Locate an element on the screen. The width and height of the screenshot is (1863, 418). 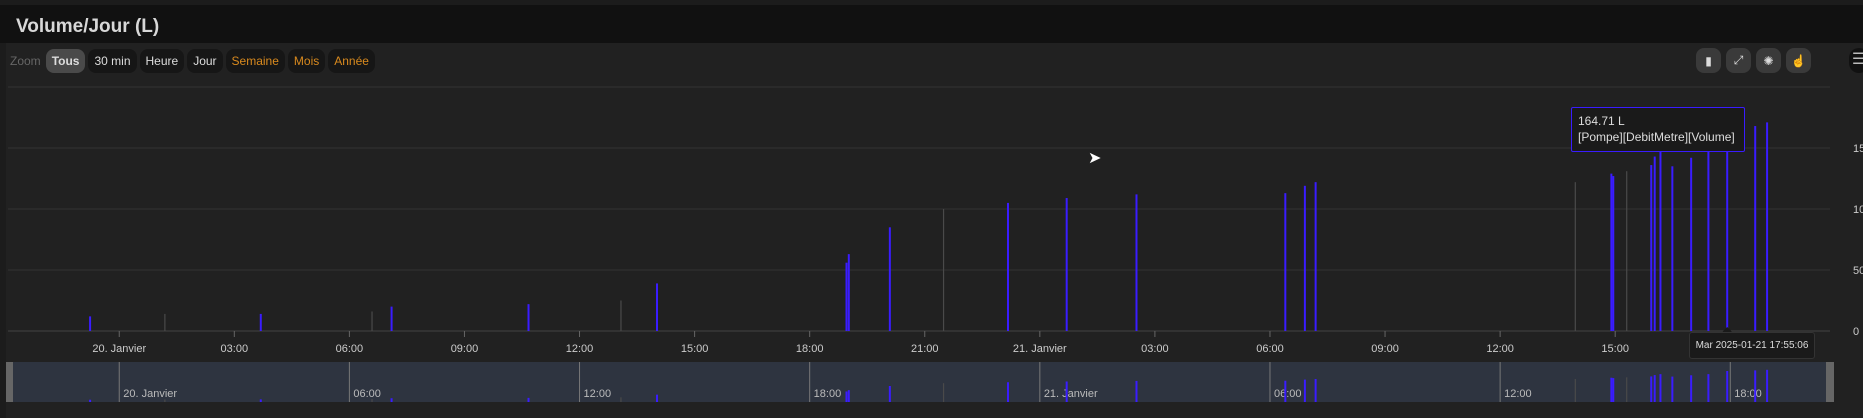
x-tick-label: 18:00 is located at coordinates (810, 349).